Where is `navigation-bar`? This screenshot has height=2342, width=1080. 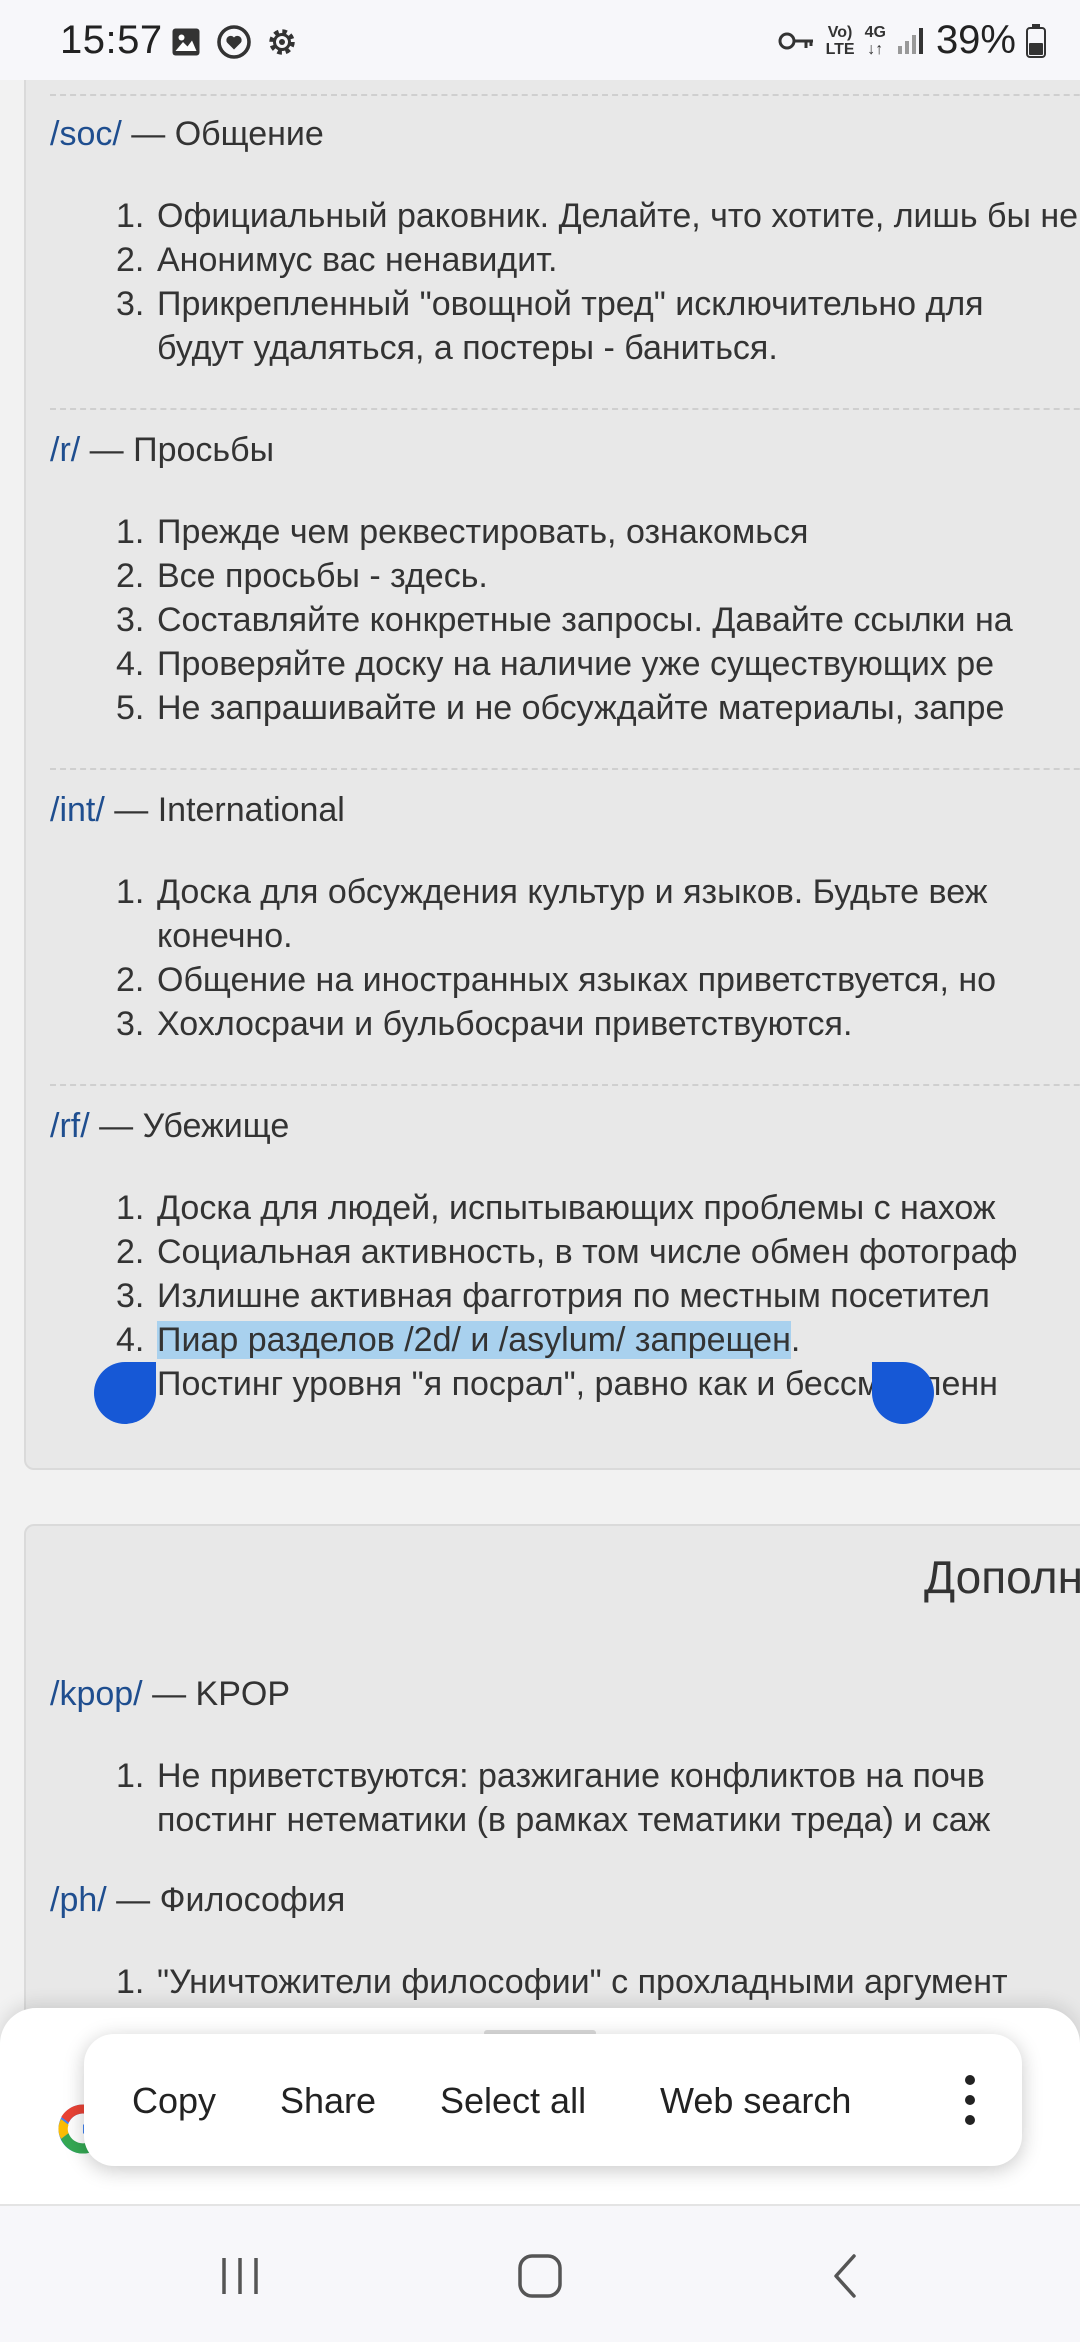 navigation-bar is located at coordinates (540, 2273).